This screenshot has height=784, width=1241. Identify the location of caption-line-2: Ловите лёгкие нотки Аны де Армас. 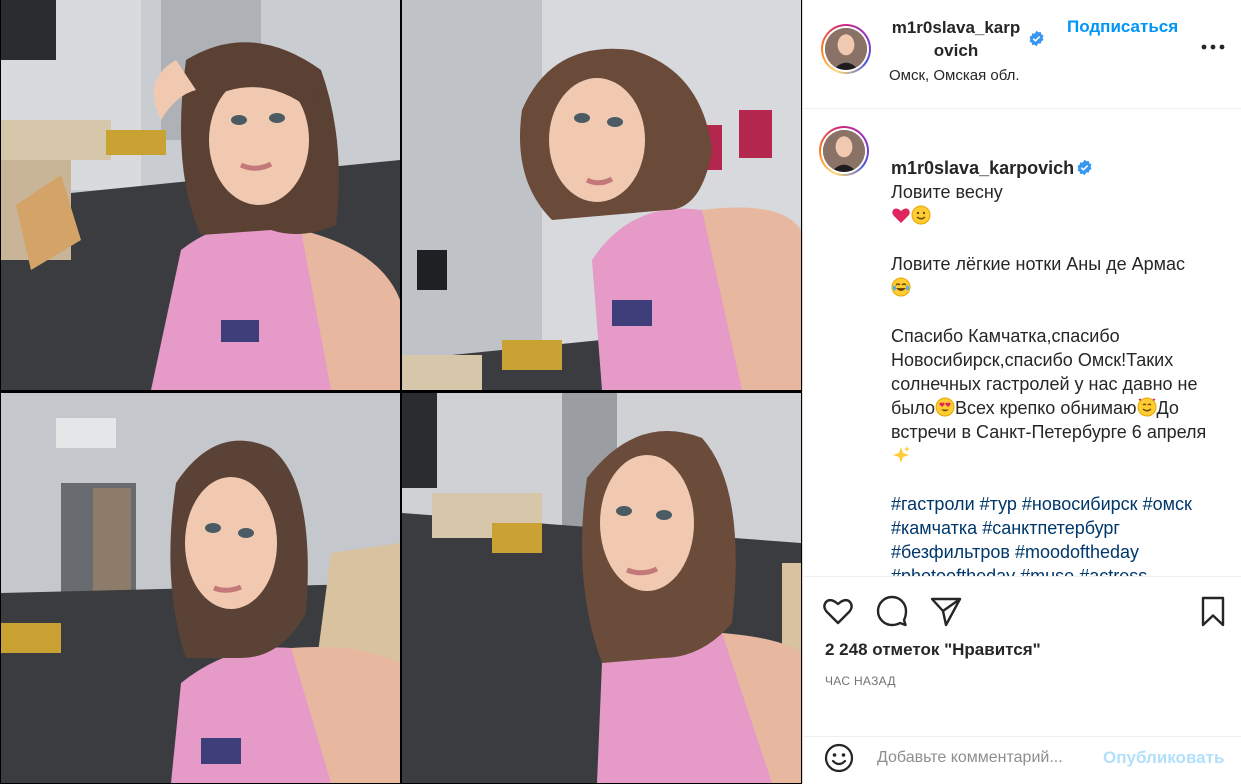
(1038, 264).